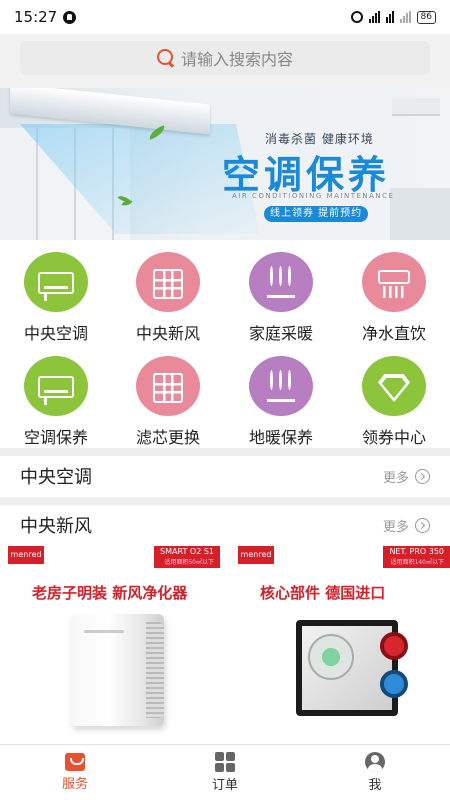  What do you see at coordinates (374, 17) in the screenshot?
I see `signal-icon` at bounding box center [374, 17].